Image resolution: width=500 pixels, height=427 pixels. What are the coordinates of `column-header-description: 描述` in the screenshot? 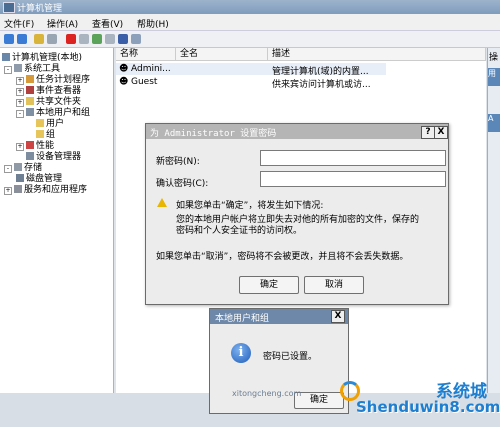 It's located at (377, 54).